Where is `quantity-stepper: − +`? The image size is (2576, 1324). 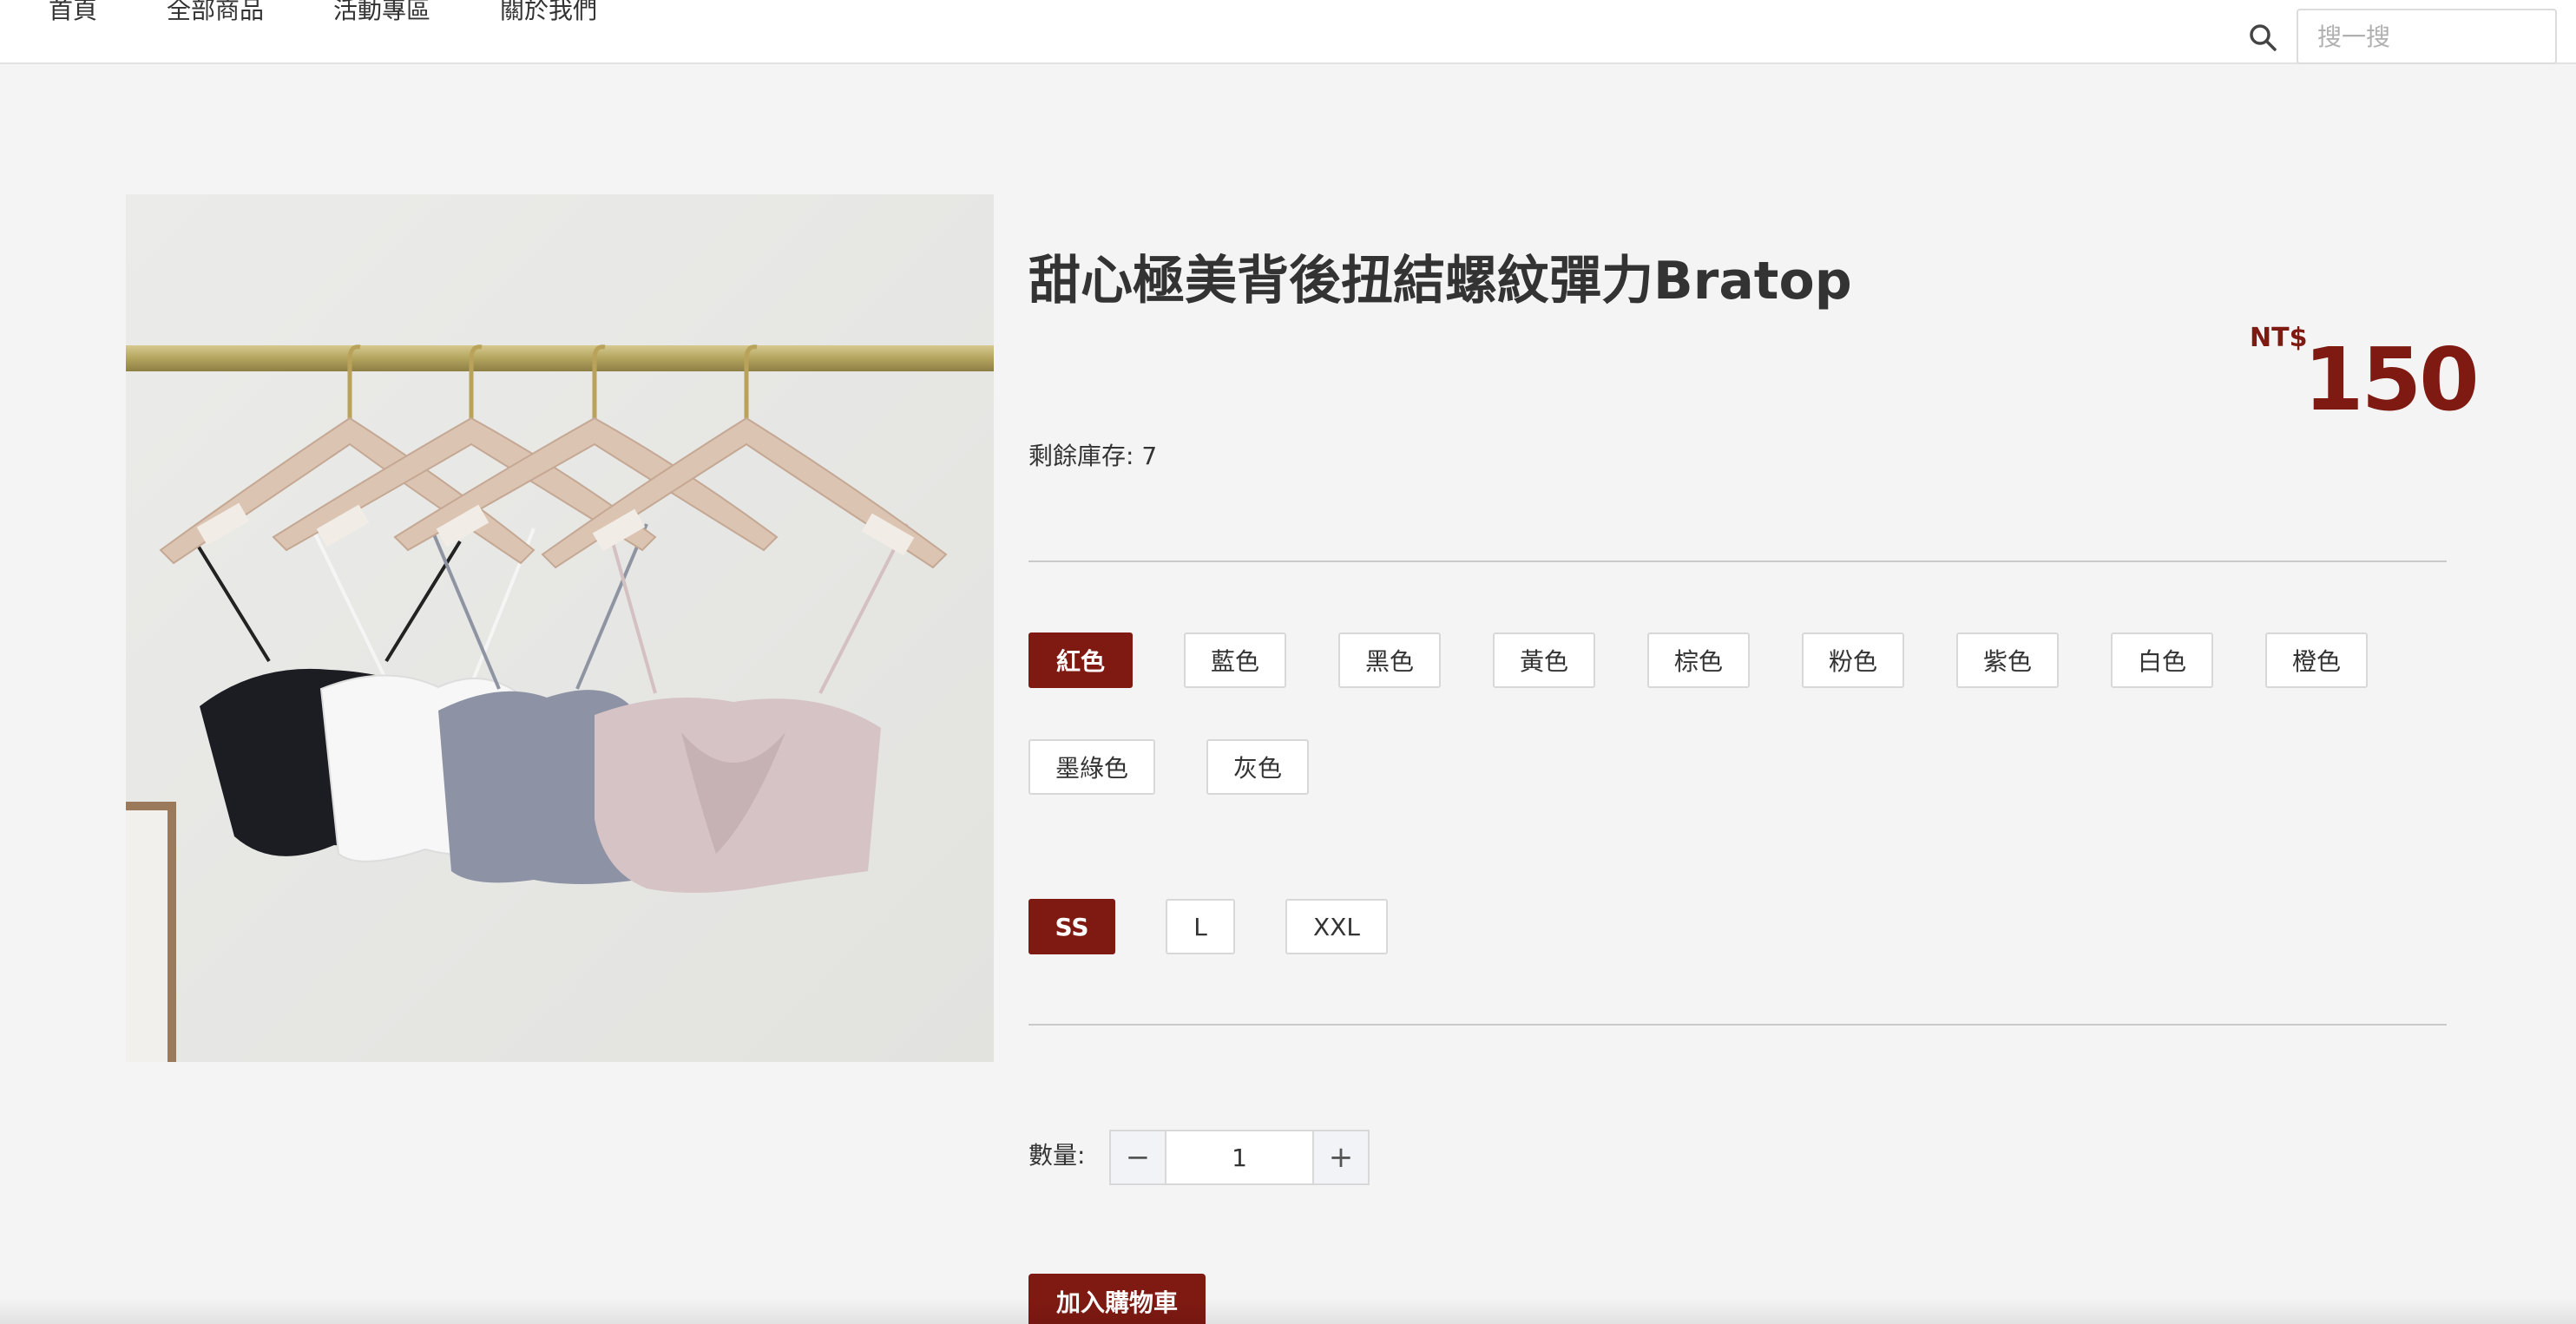
quantity-stepper: − + is located at coordinates (1239, 1157).